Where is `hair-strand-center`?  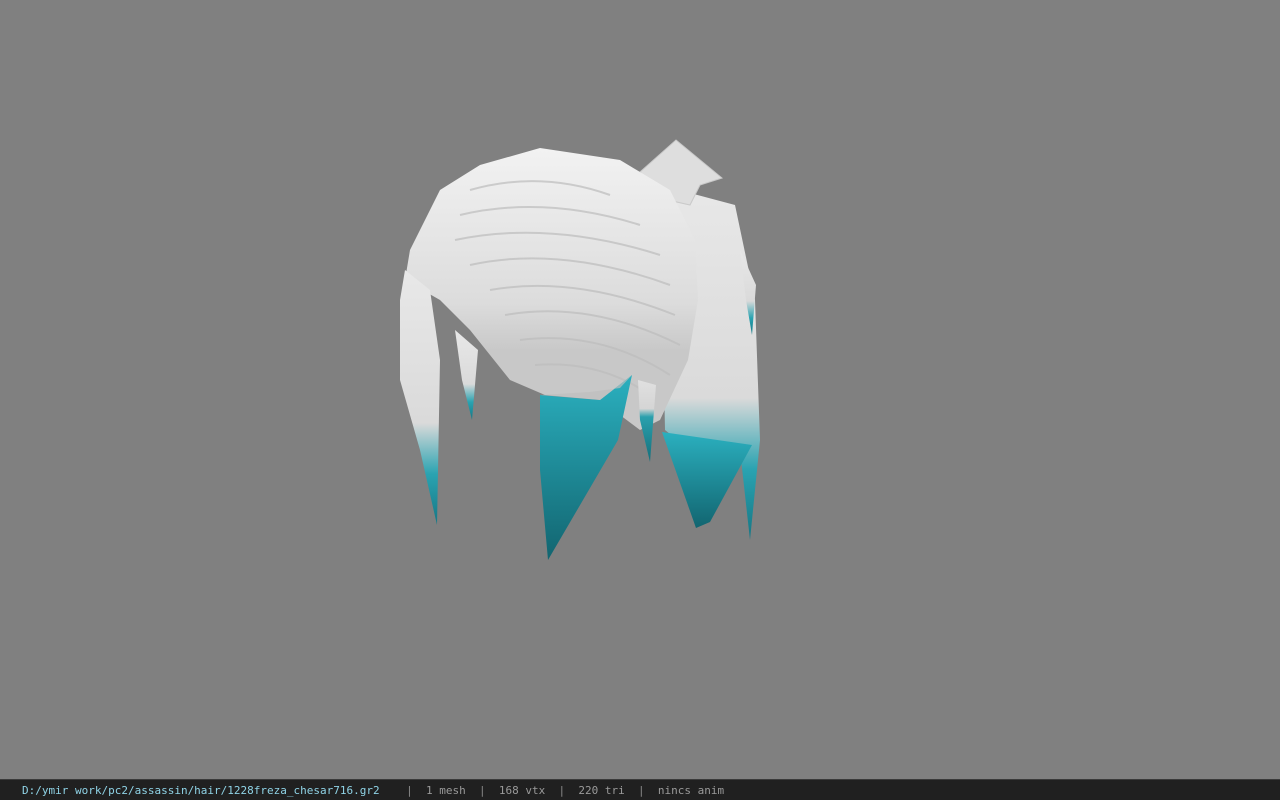
hair-strand-center is located at coordinates (586, 467).